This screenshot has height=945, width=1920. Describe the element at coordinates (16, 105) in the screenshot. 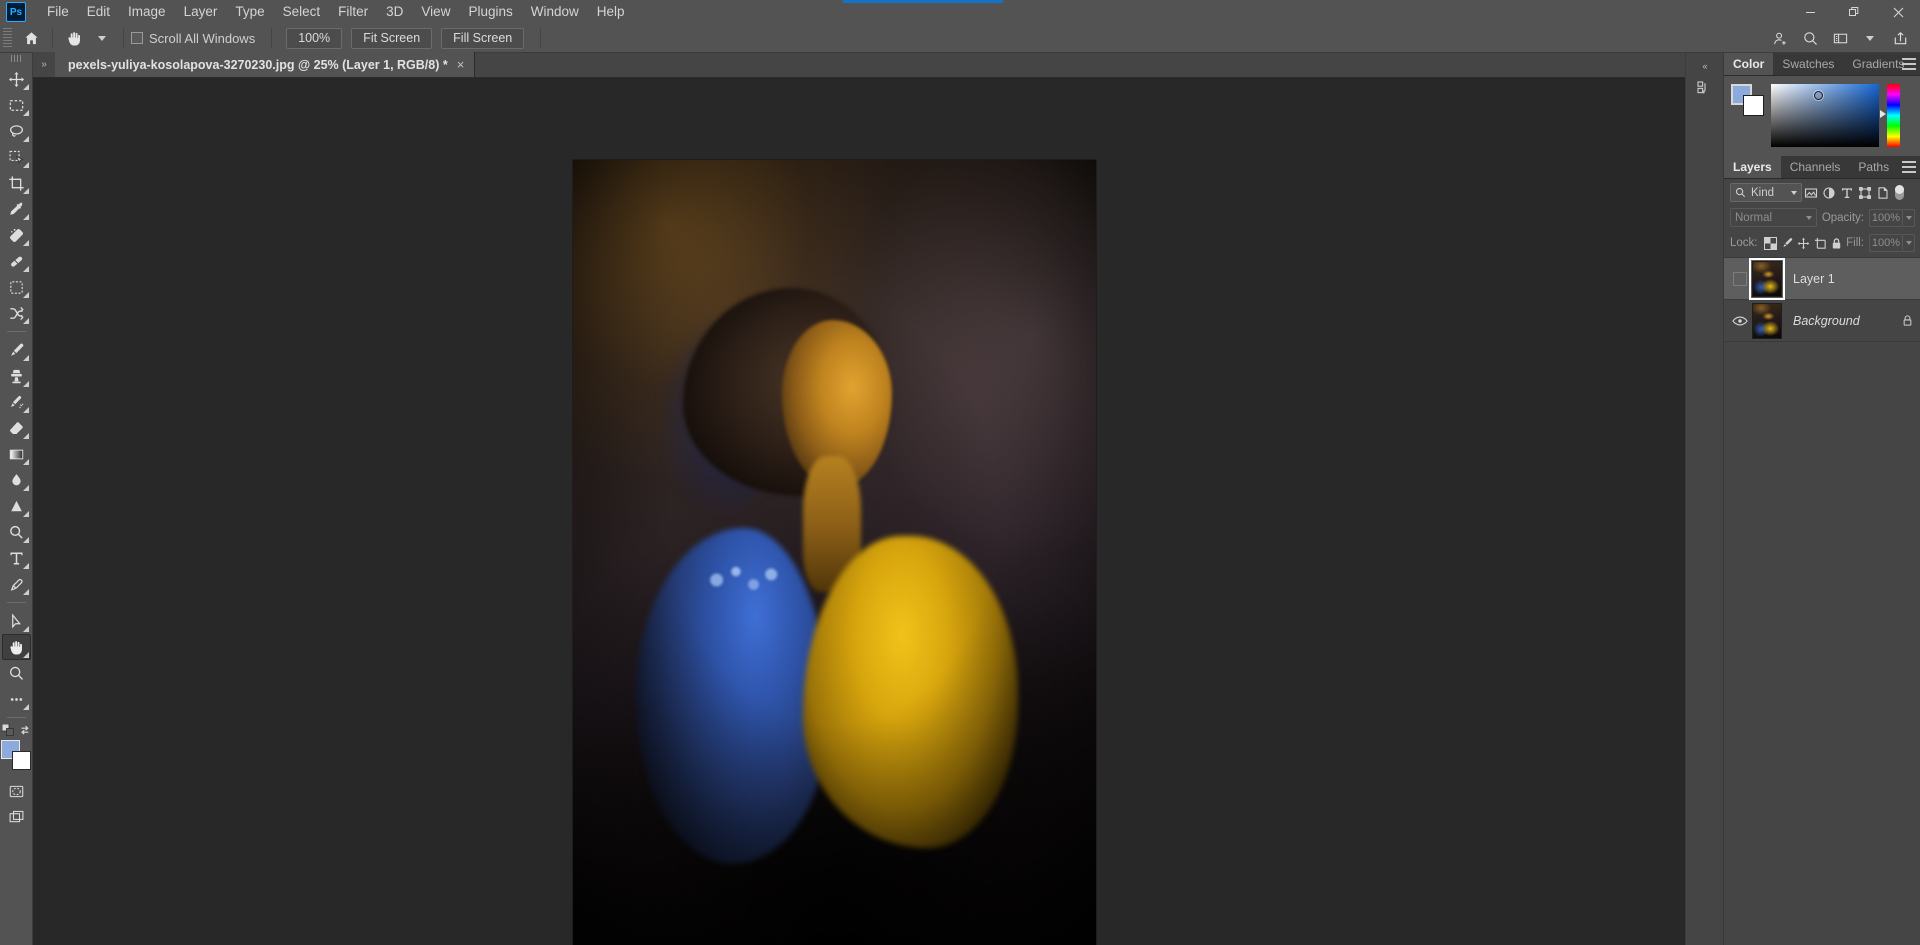

I see `rectangular-marquee-tool` at that location.